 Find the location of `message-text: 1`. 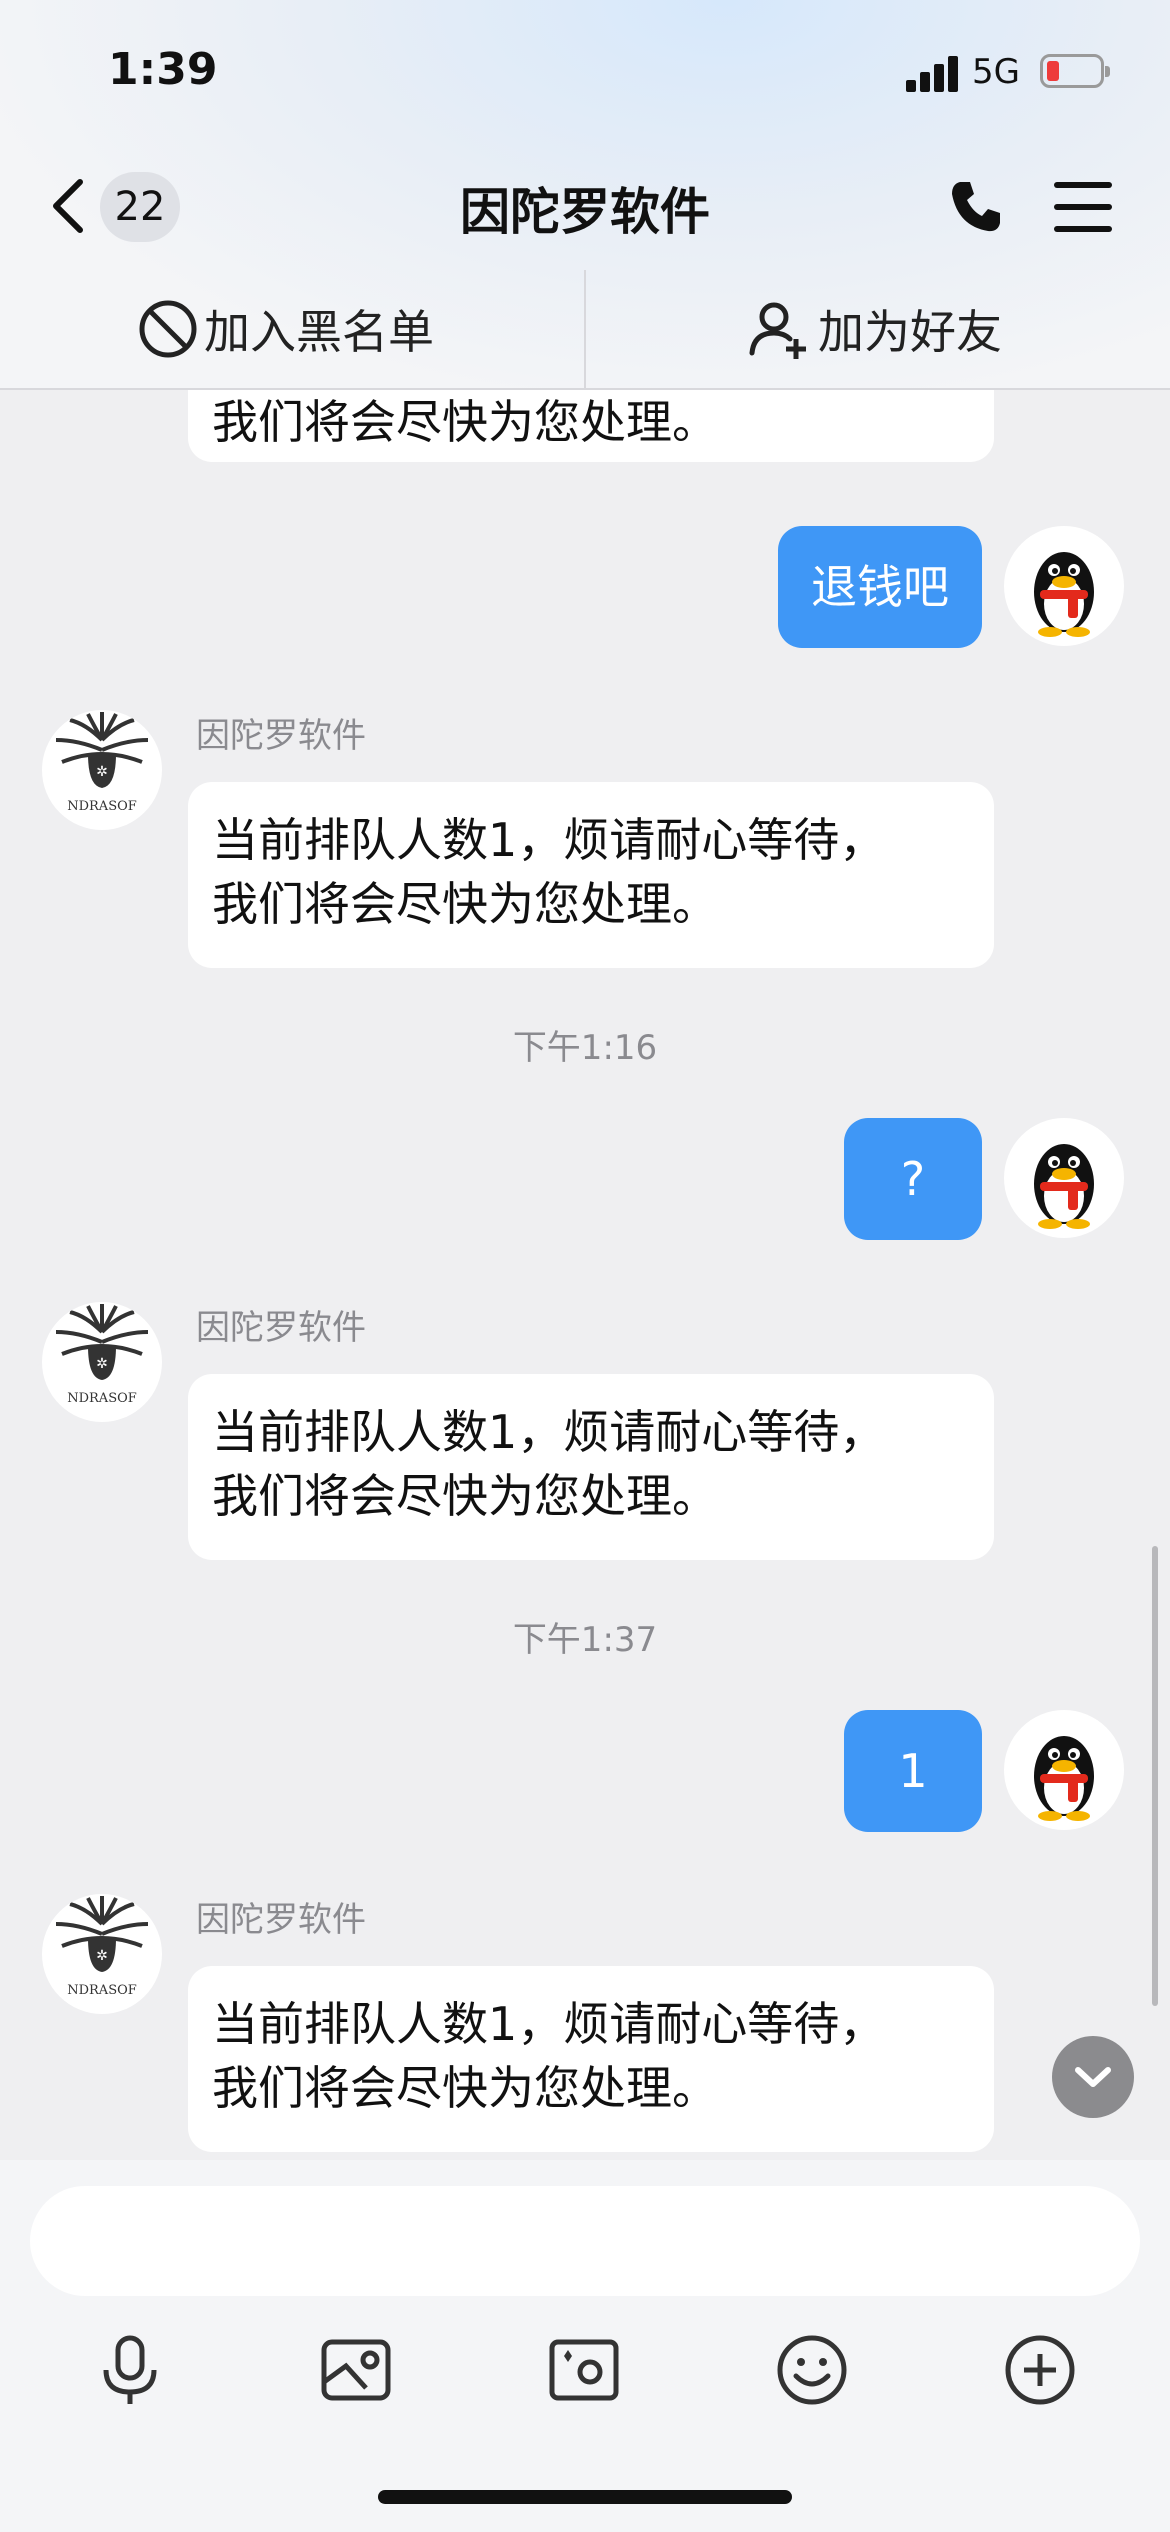

message-text: 1 is located at coordinates (913, 1771).